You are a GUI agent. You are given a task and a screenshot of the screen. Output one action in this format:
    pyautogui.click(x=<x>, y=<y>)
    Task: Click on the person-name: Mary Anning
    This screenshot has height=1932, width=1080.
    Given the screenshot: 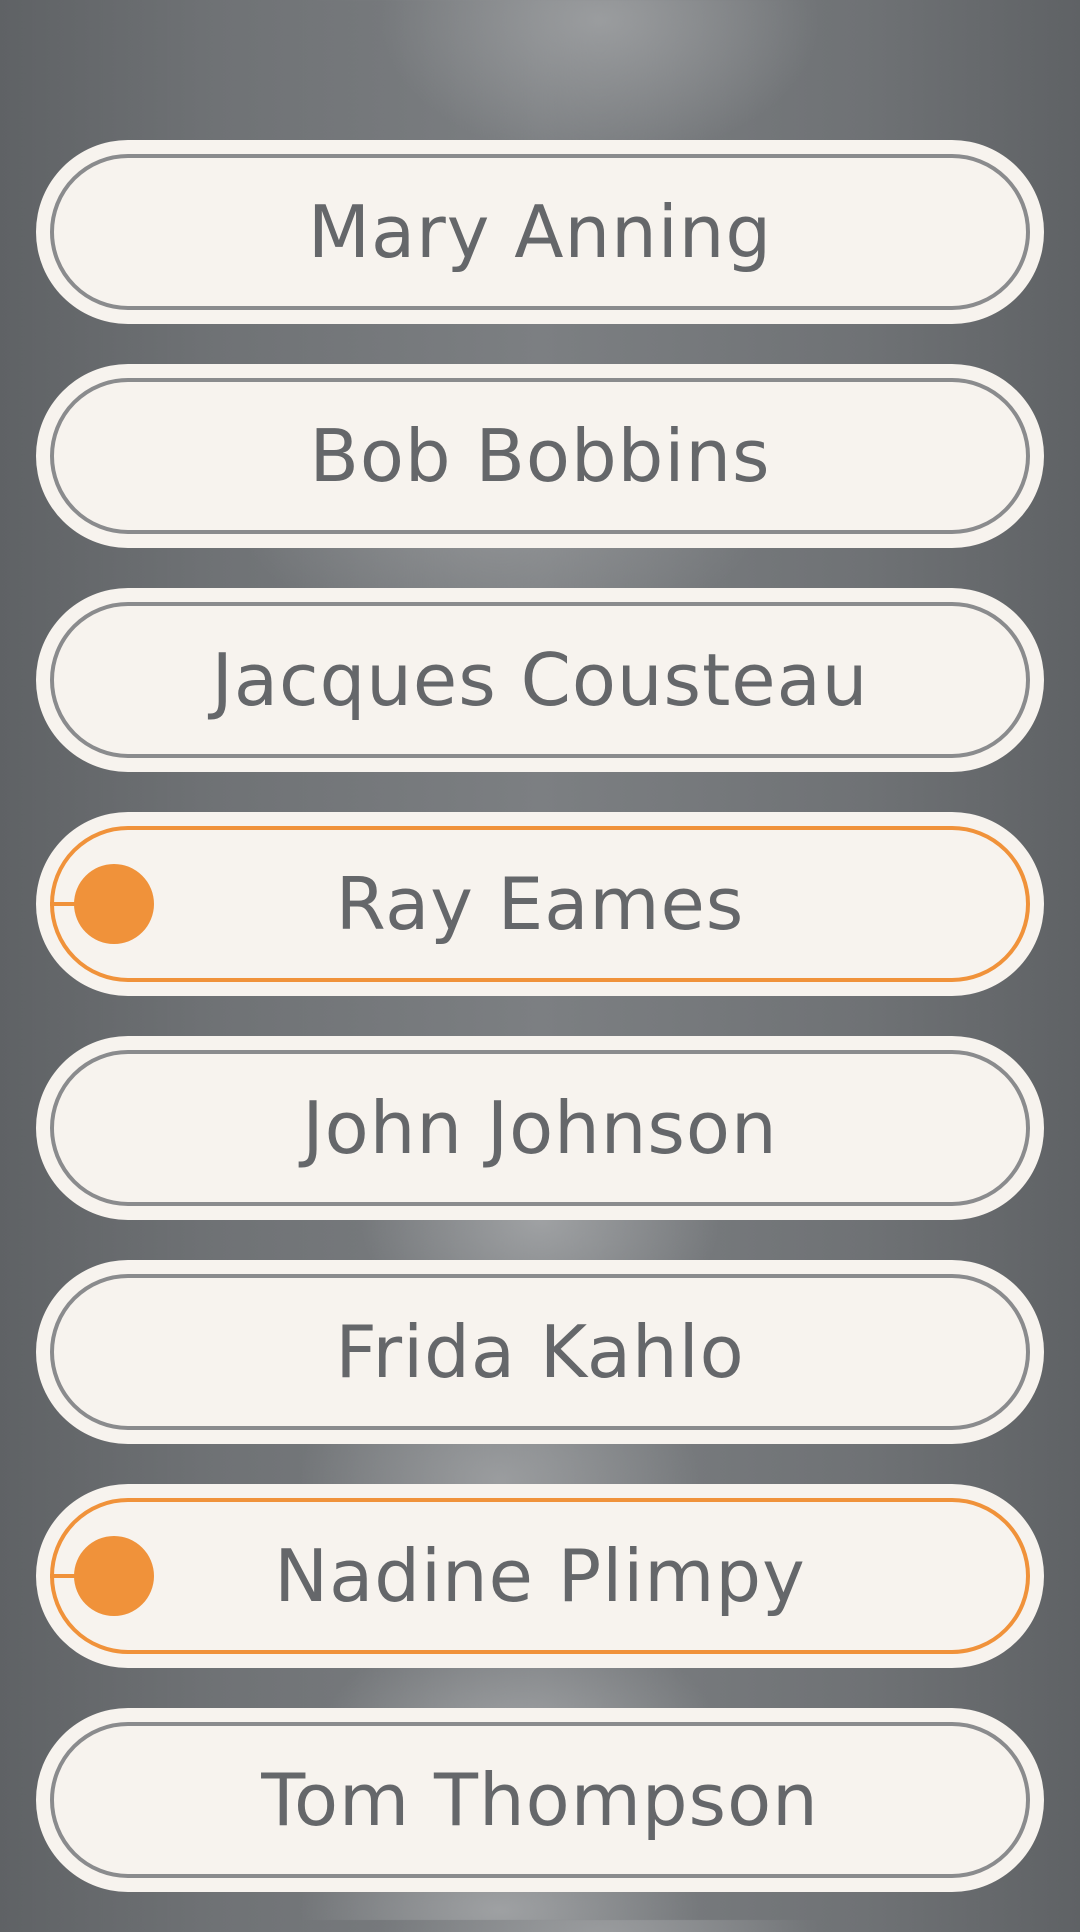 What is the action you would take?
    pyautogui.click(x=540, y=232)
    